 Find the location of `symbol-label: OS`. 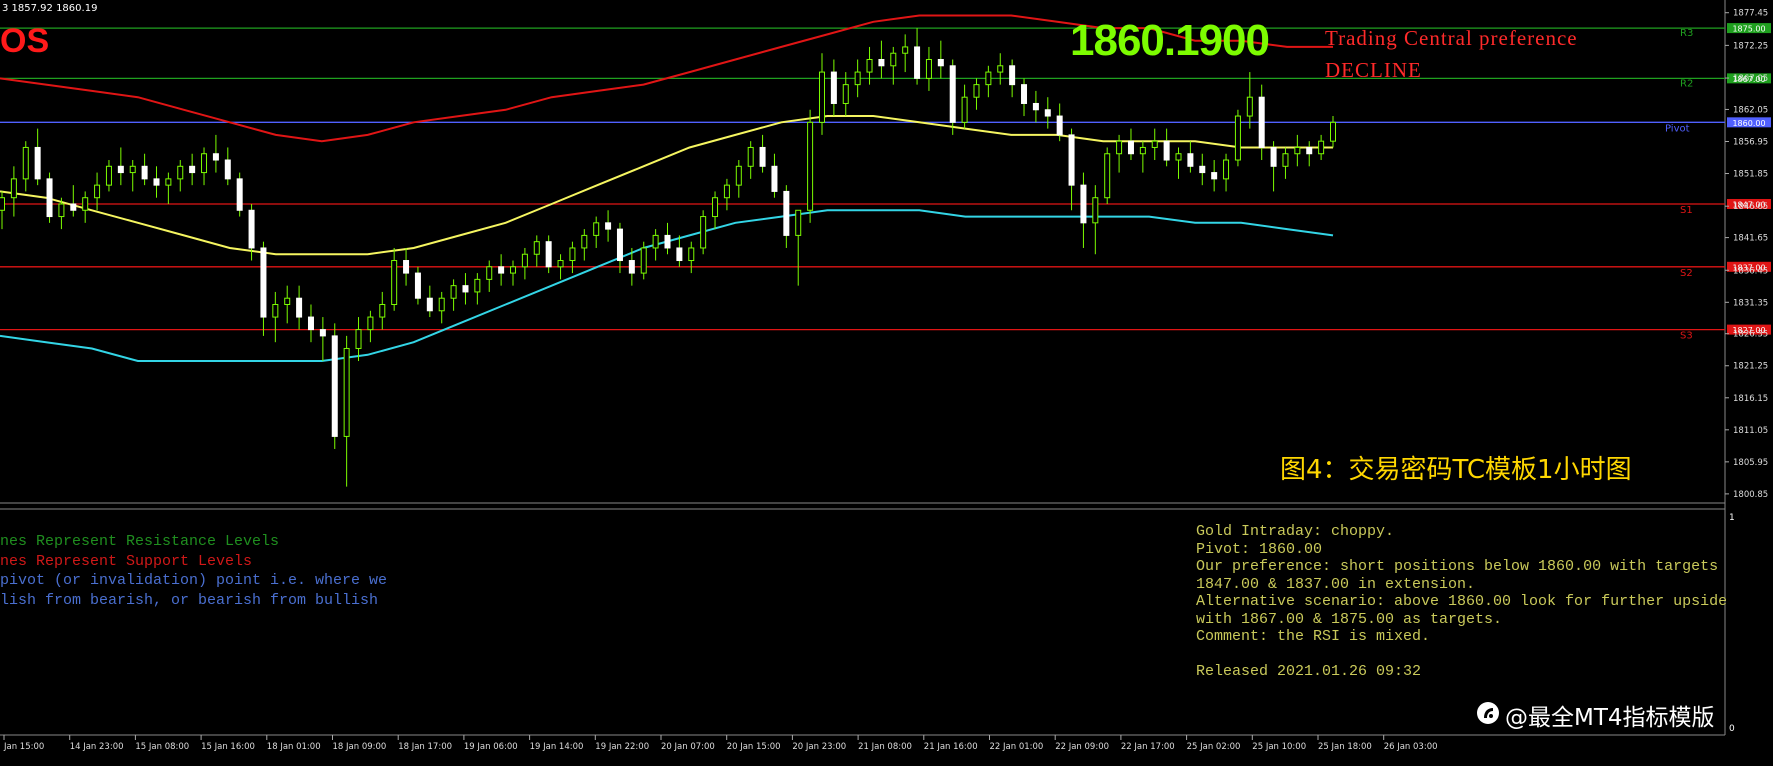

symbol-label: OS is located at coordinates (25, 41).